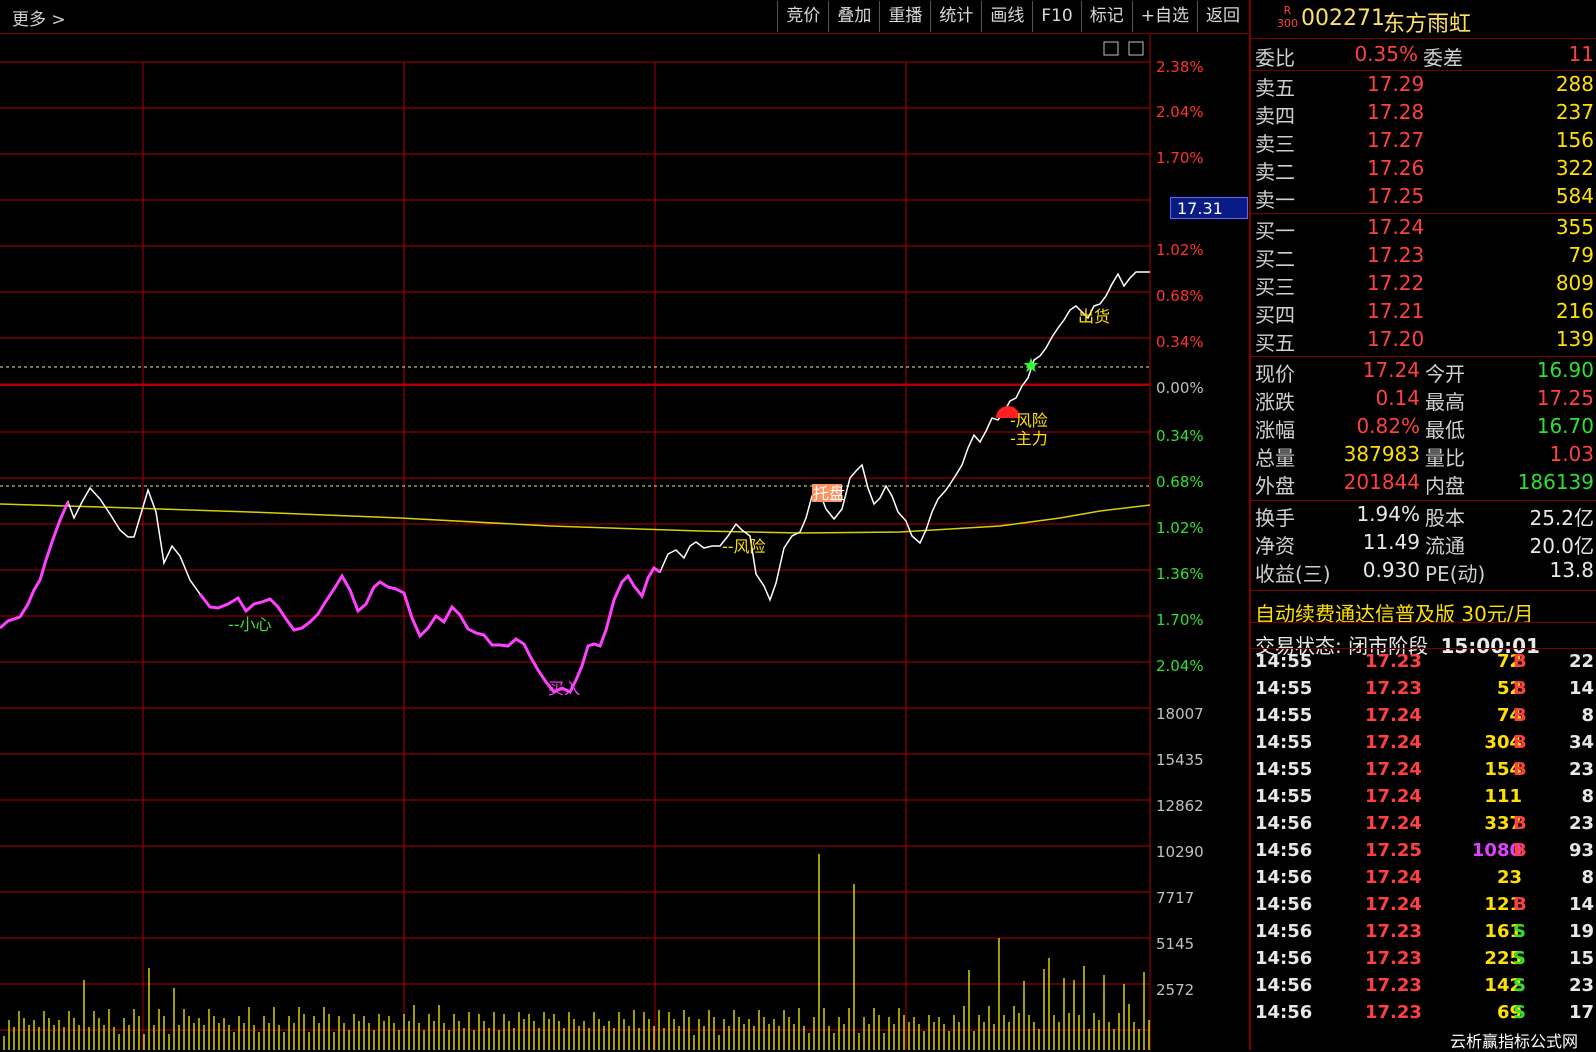 This screenshot has width=1596, height=1052. I want to click on axis-tick-label: 12862, so click(1180, 806).